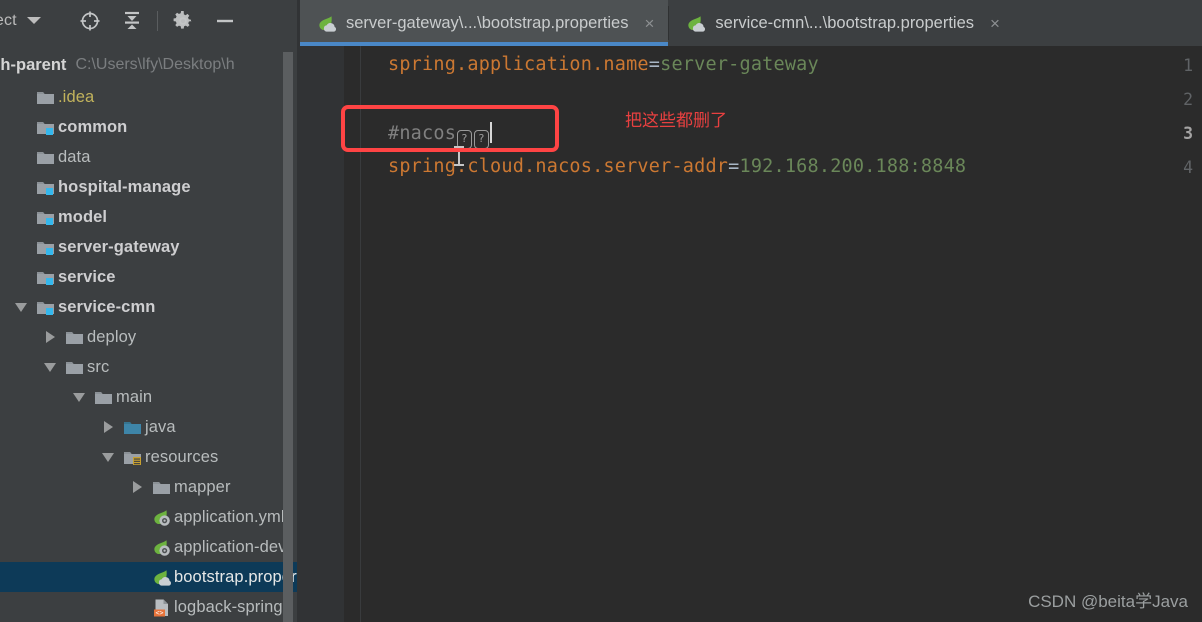 The height and width of the screenshot is (622, 1202). Describe the element at coordinates (558, 166) in the screenshot. I see `property-key: spring.cloud.nacos.server-addr` at that location.